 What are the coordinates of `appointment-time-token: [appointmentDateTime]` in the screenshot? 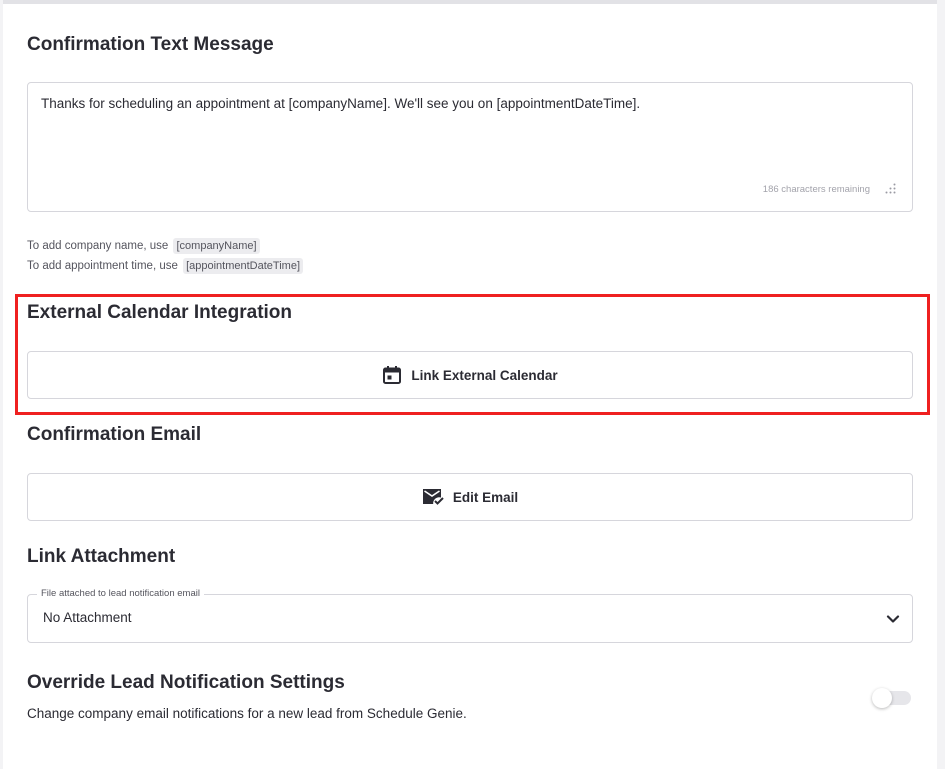 It's located at (243, 266).